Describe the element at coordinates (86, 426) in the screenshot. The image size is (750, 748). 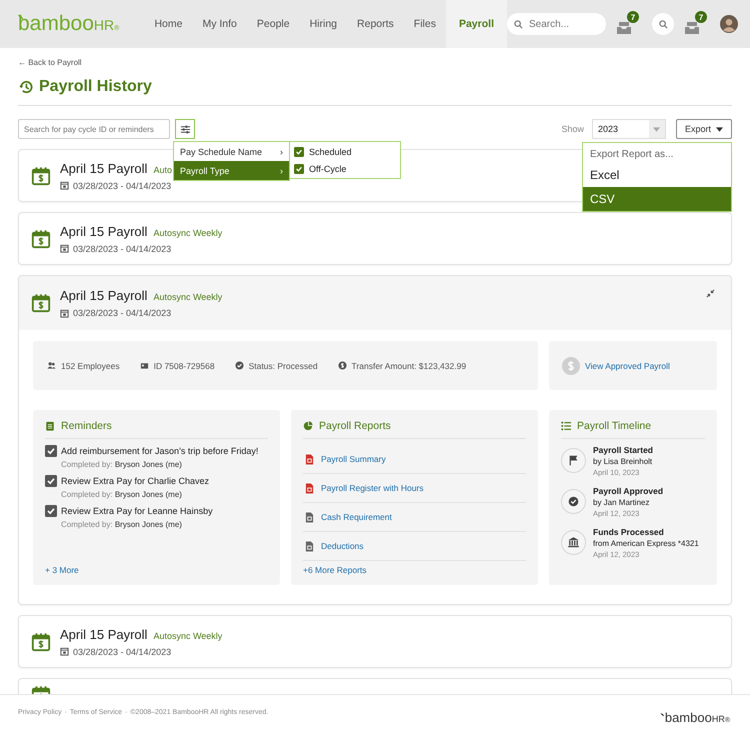
I see `panel-title: Reminders` at that location.